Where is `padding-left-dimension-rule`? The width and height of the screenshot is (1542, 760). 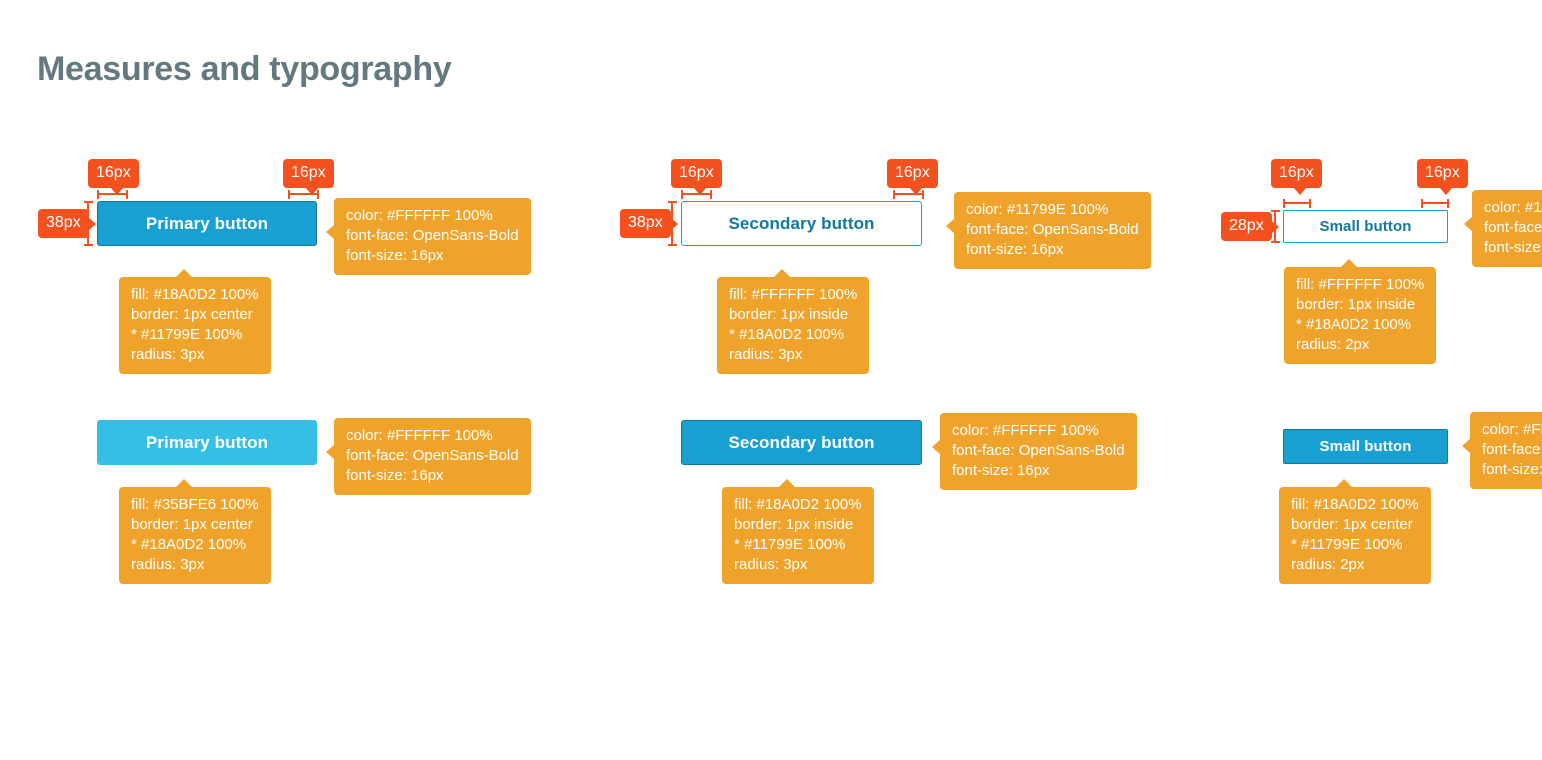 padding-left-dimension-rule is located at coordinates (1297, 203).